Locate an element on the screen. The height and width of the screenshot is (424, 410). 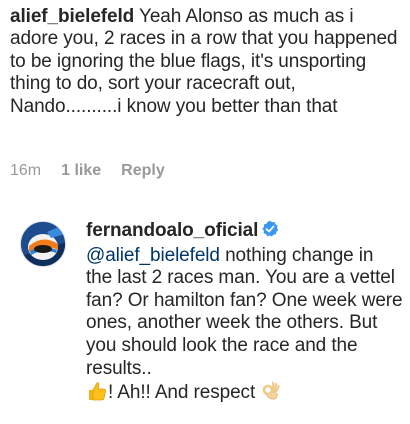
thumbs-up-emoji is located at coordinates (97, 394).